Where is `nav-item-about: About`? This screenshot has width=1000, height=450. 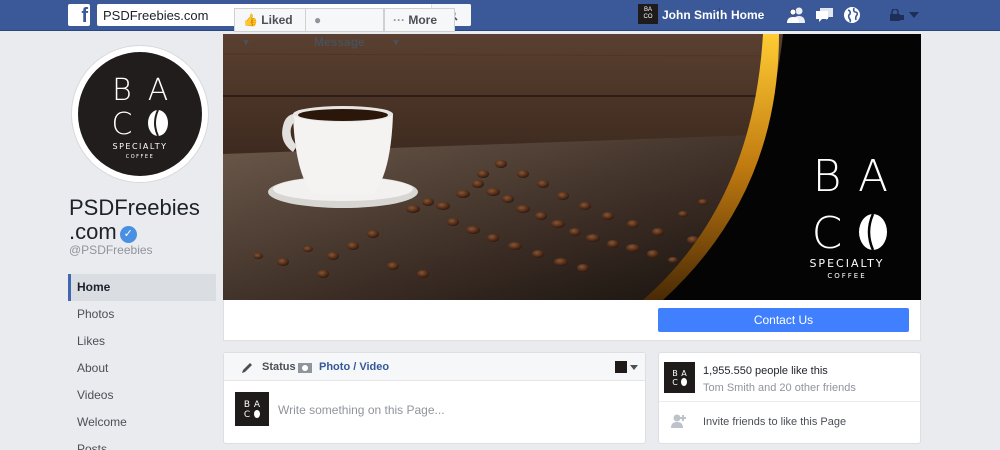 nav-item-about: About is located at coordinates (142, 368).